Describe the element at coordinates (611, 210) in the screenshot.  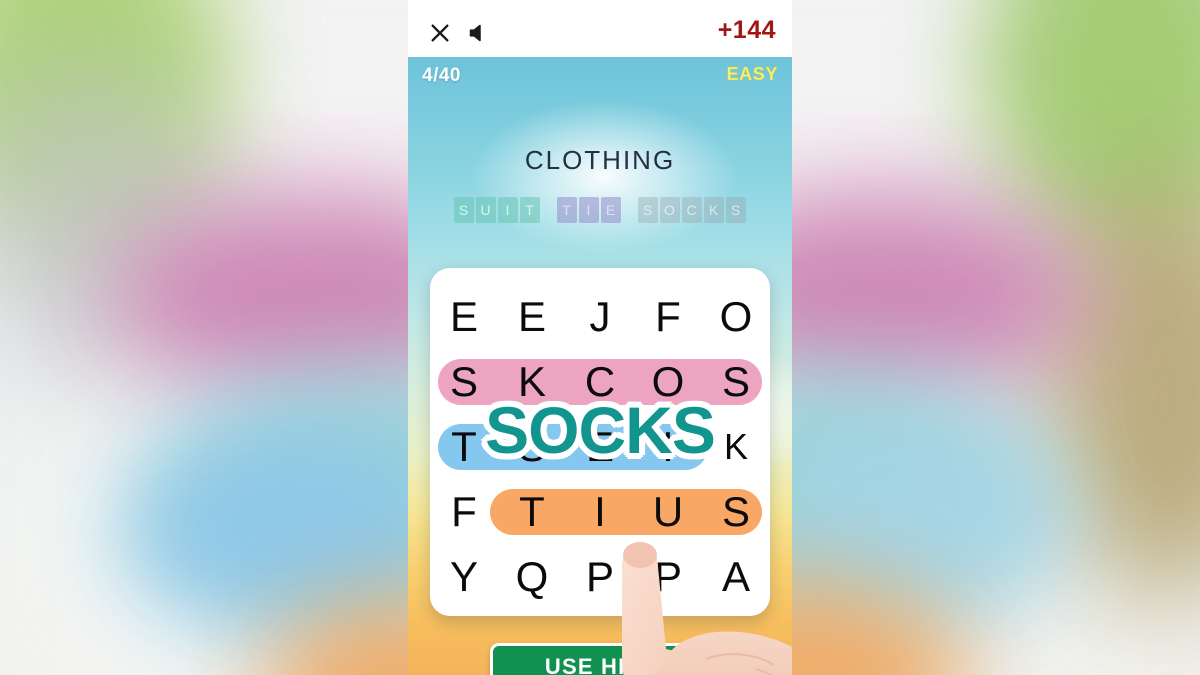
I see `word-tile: E` at that location.